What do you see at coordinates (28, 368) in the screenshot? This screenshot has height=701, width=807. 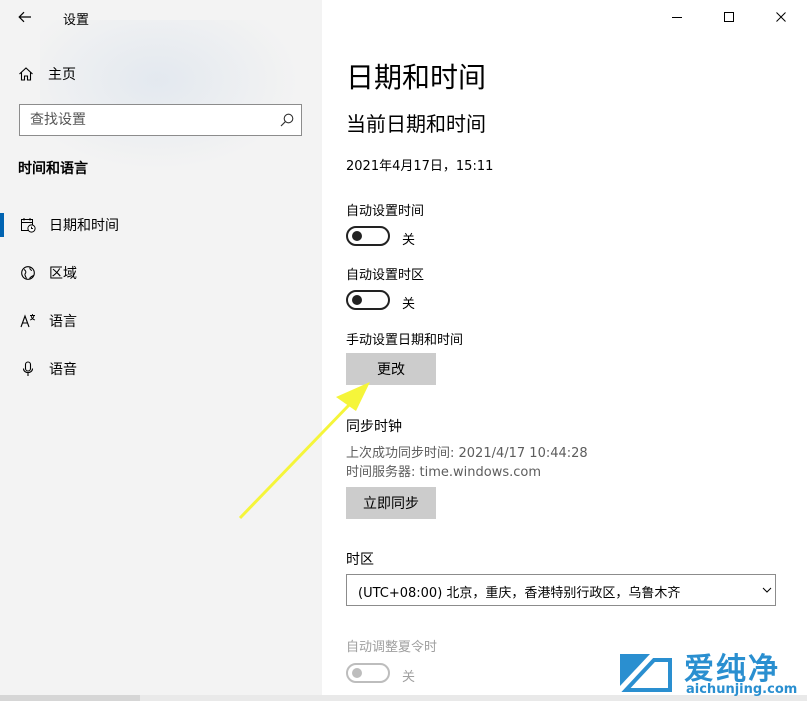 I see `microphone-icon` at bounding box center [28, 368].